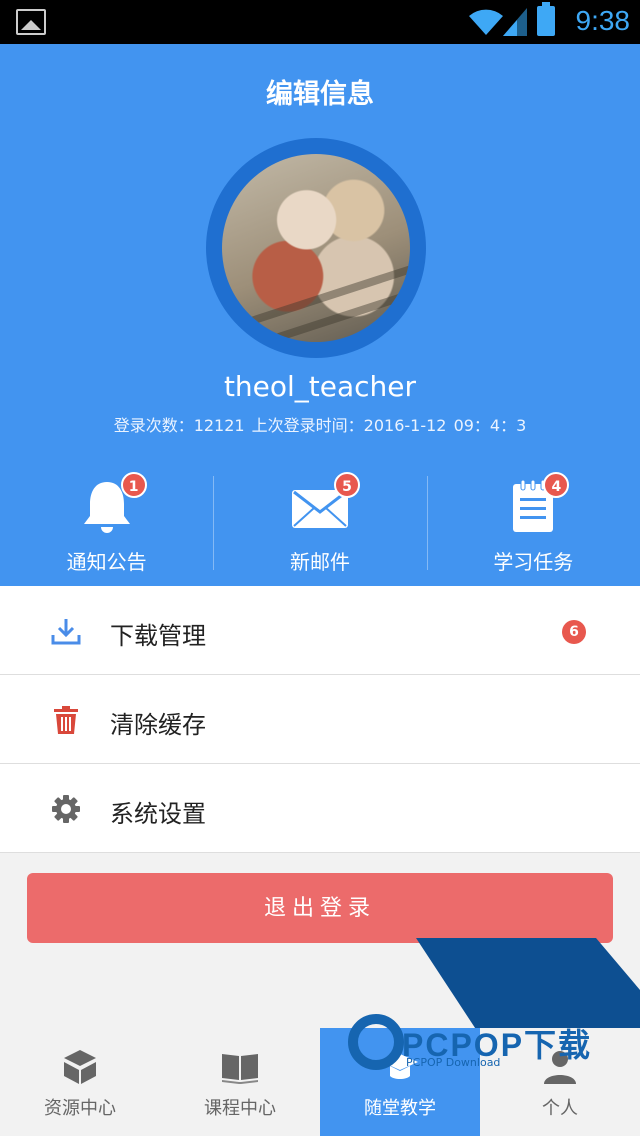 This screenshot has width=640, height=1136. I want to click on tab-personal-label: 个人, so click(560, 1108).